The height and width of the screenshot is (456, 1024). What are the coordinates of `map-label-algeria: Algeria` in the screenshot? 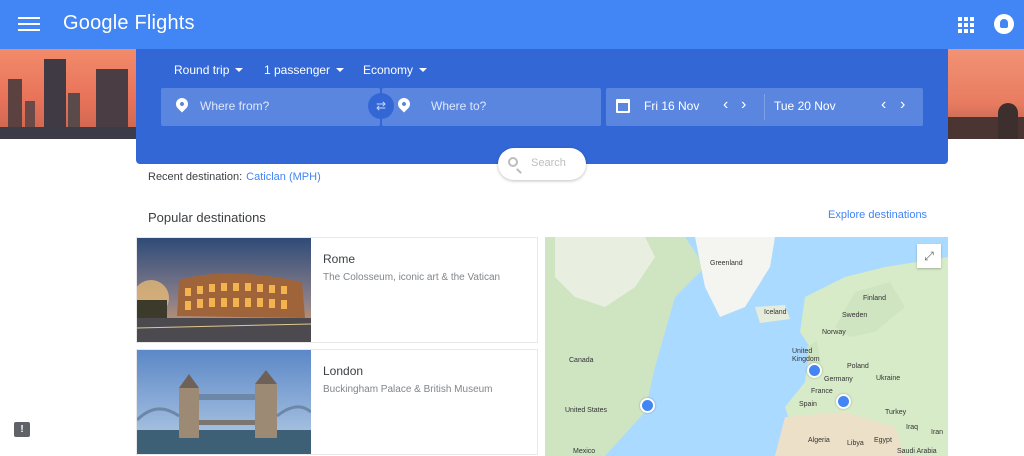 It's located at (819, 440).